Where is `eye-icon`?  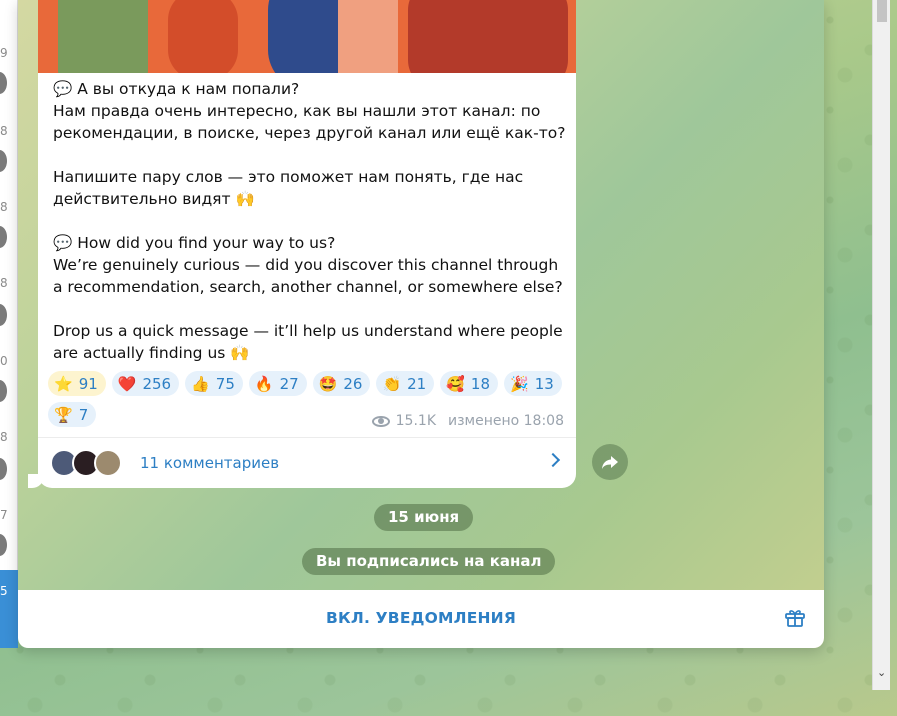 eye-icon is located at coordinates (380, 421).